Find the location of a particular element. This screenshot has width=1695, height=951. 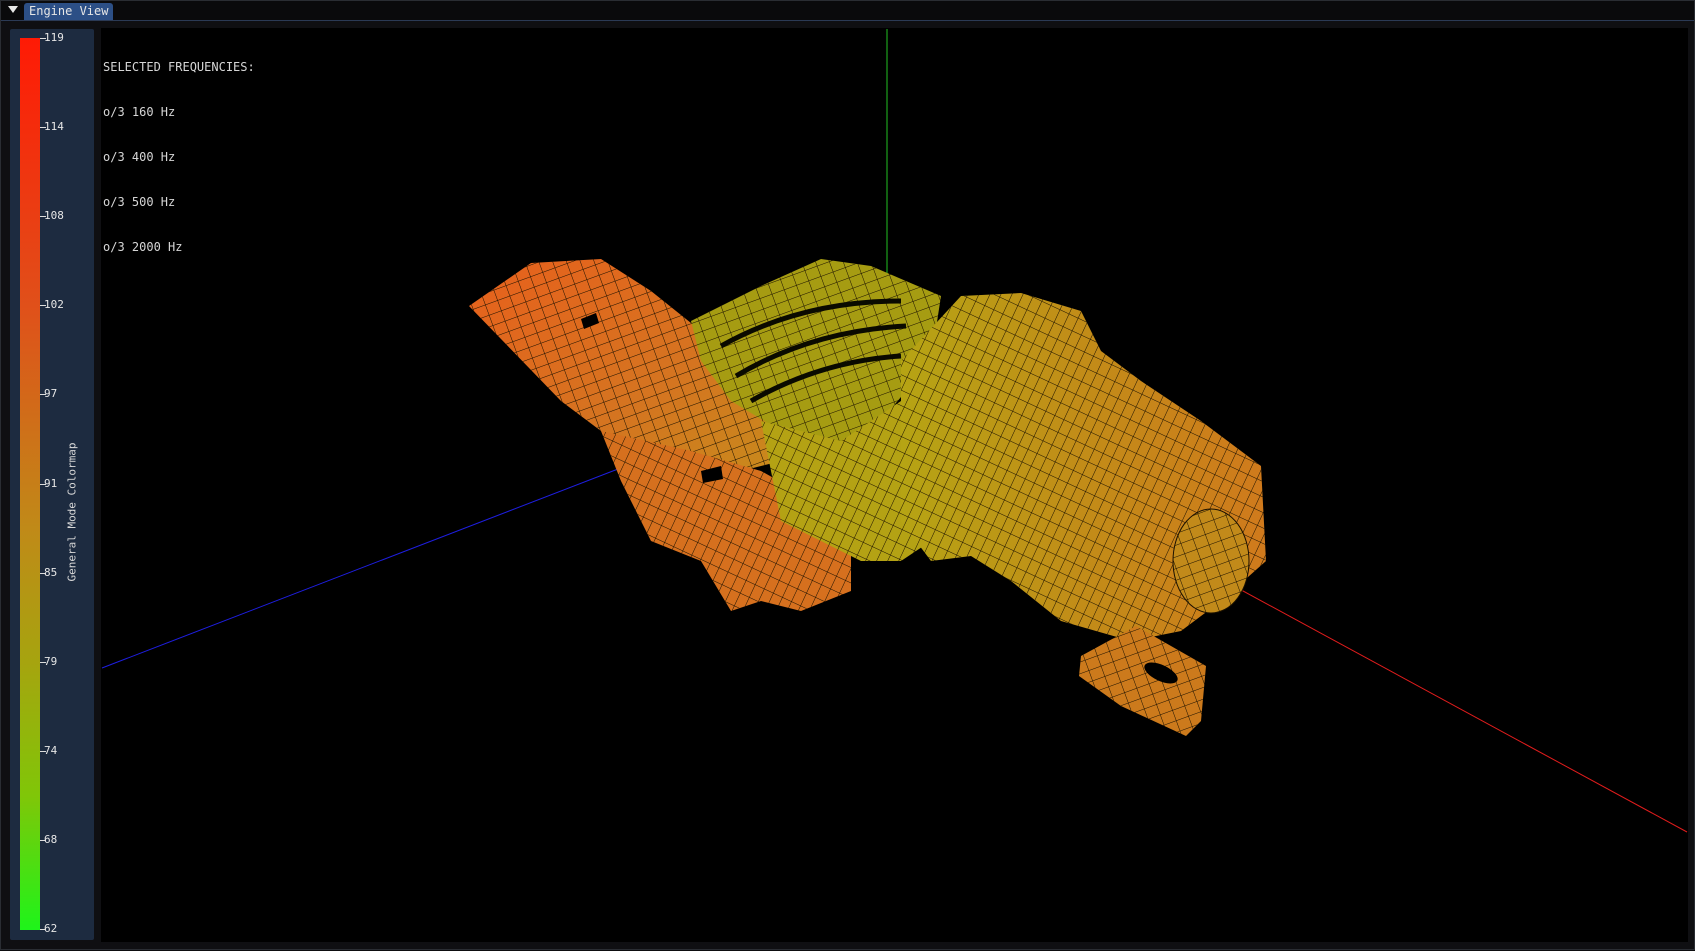

frequency-item: o/3 2000 Hz is located at coordinates (143, 247).